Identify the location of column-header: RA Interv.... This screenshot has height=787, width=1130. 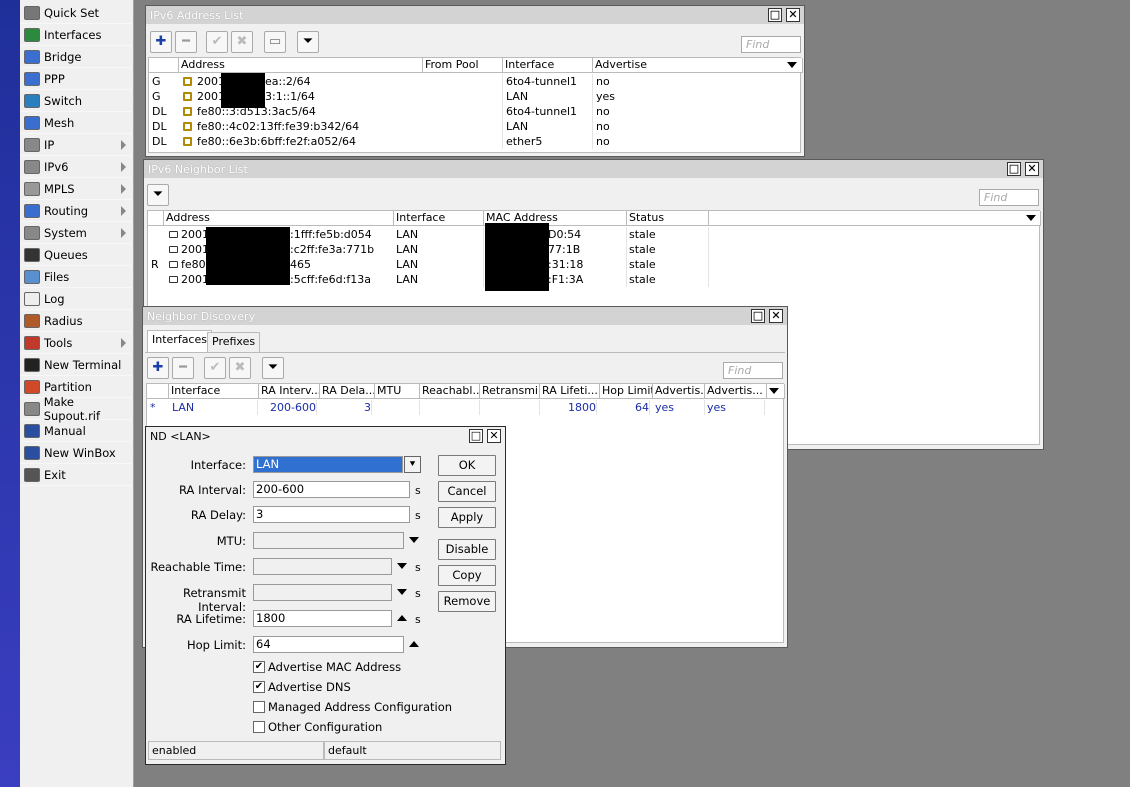
(289, 391).